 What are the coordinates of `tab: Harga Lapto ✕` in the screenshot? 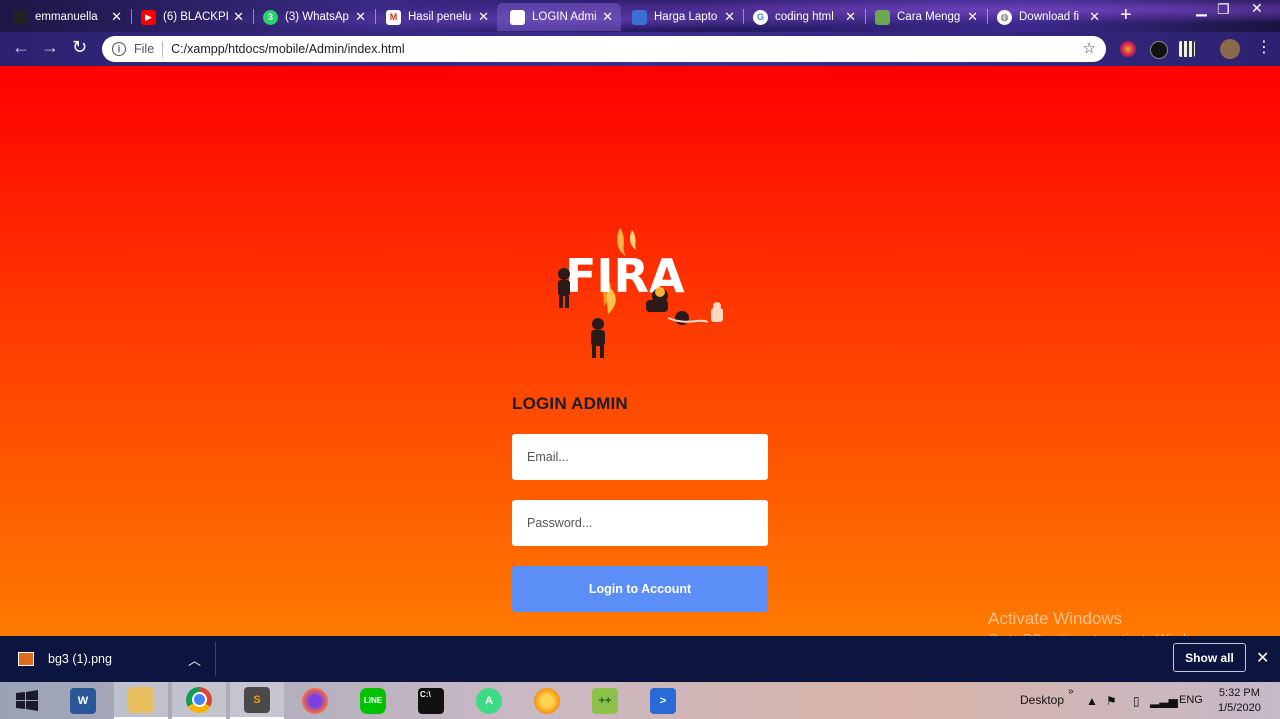 It's located at (681, 17).